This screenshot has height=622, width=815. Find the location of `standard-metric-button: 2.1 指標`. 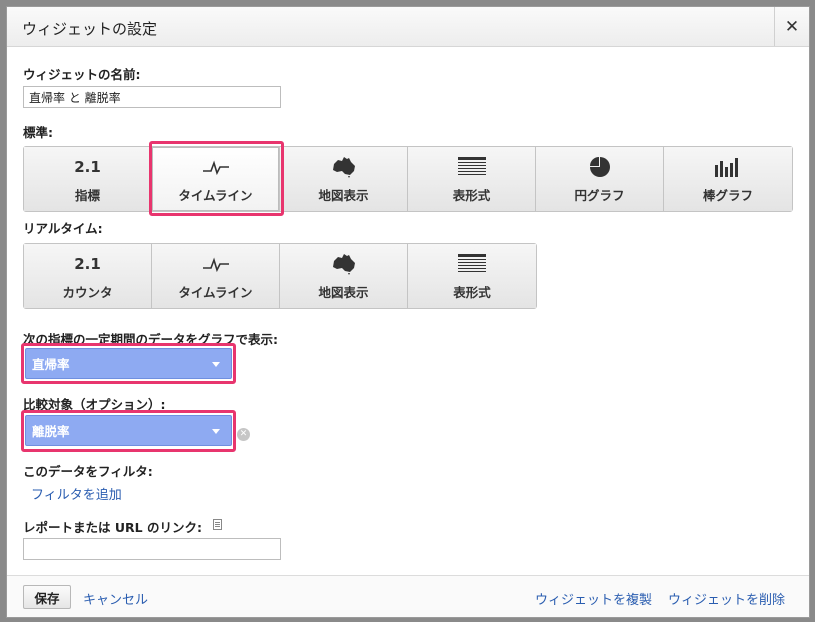

standard-metric-button: 2.1 指標 is located at coordinates (88, 179).